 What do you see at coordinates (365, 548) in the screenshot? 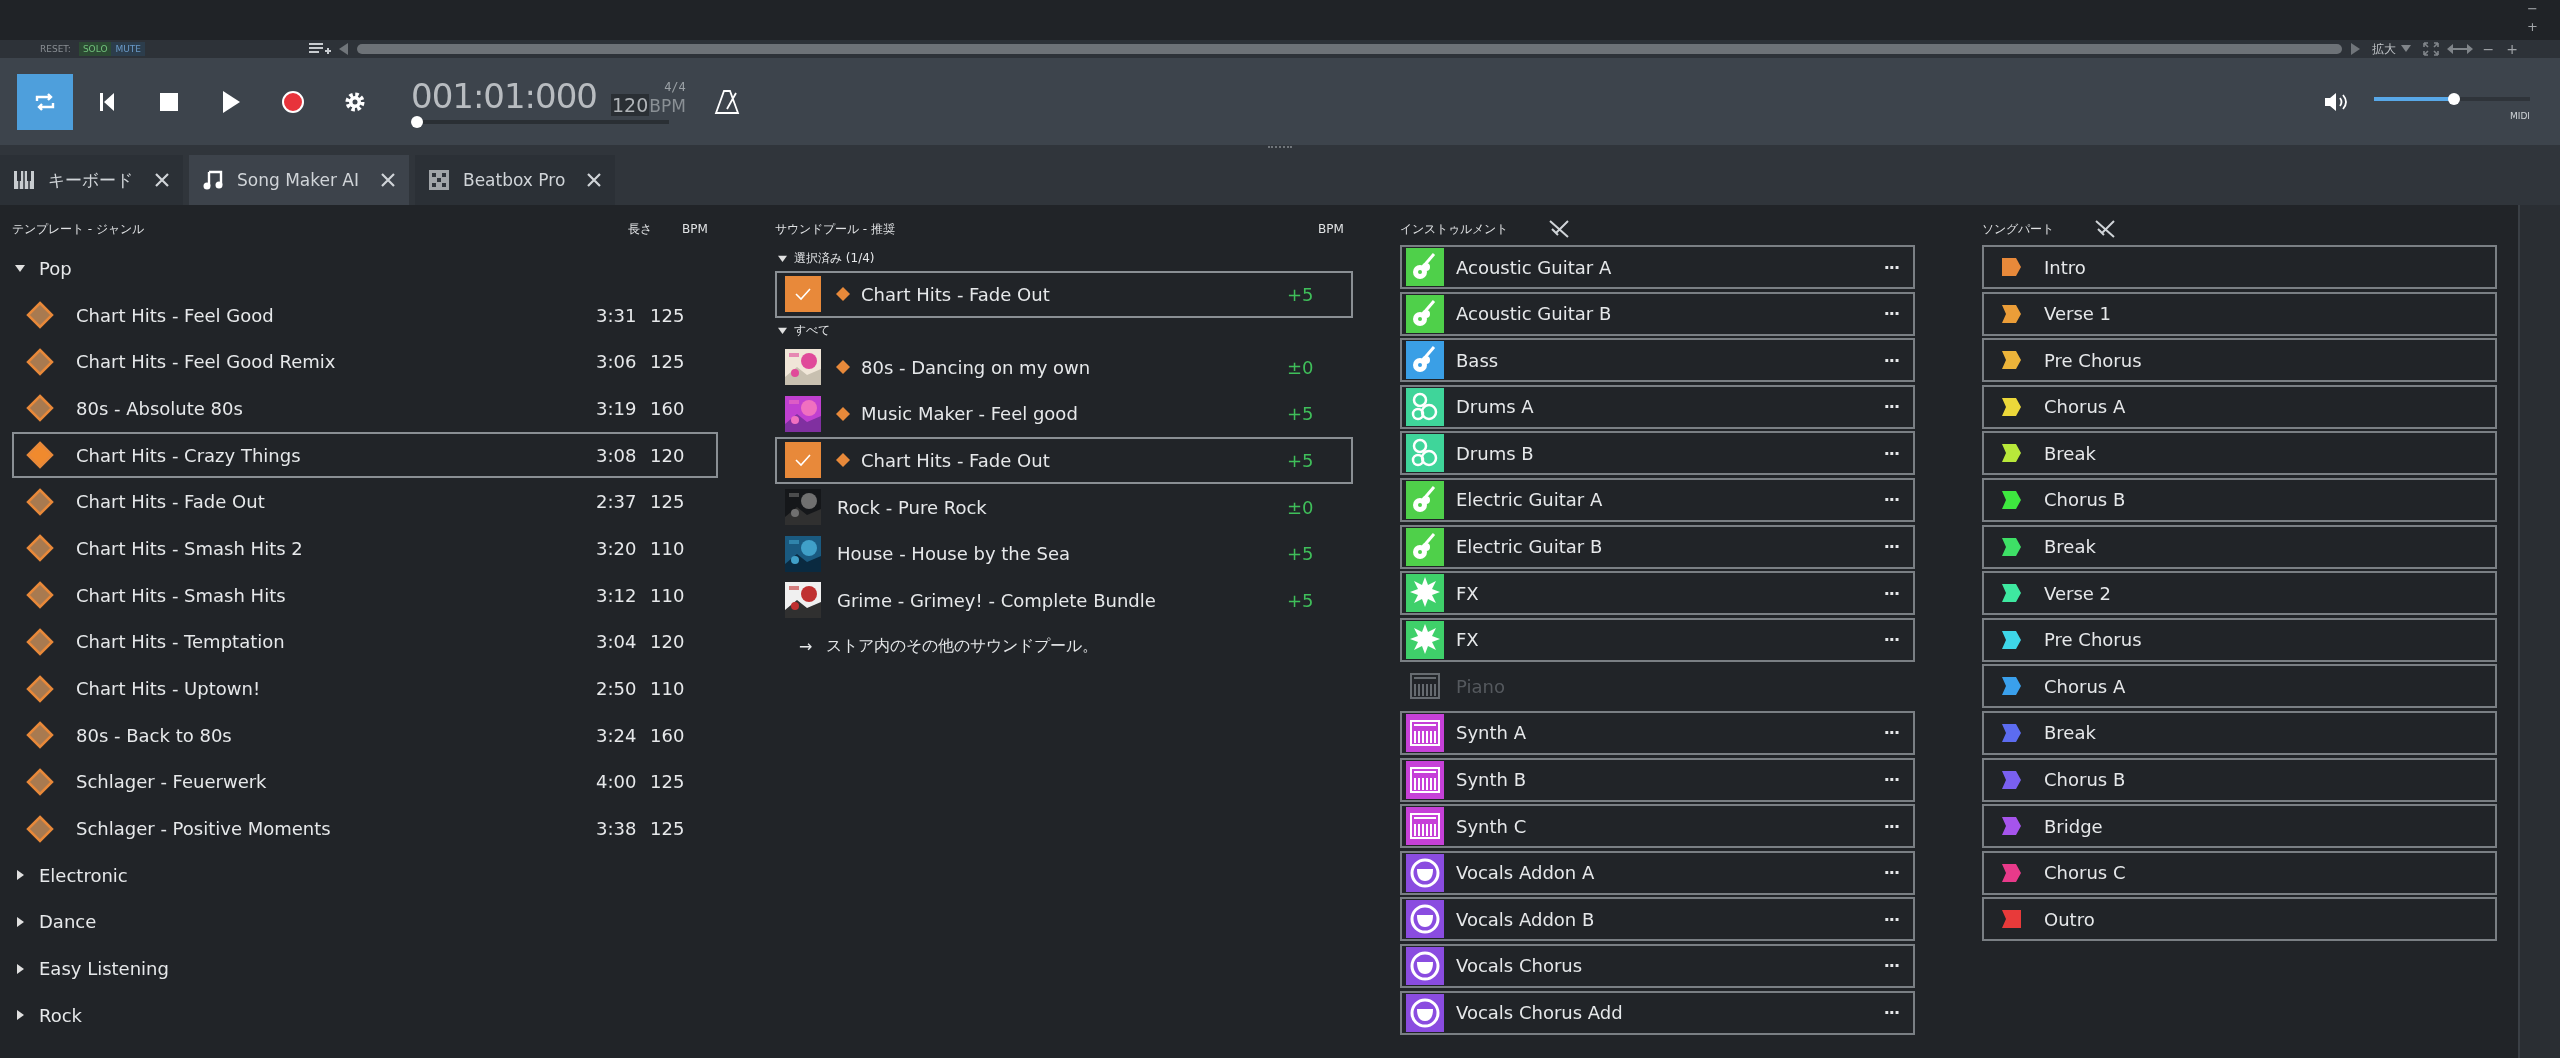
I see `template-row: Chart Hits - Smash Hits 2 3:20 110` at bounding box center [365, 548].